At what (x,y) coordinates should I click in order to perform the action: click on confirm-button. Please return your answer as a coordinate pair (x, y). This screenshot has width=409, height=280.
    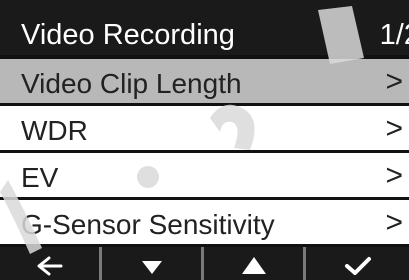
    Looking at the image, I should click on (357, 263).